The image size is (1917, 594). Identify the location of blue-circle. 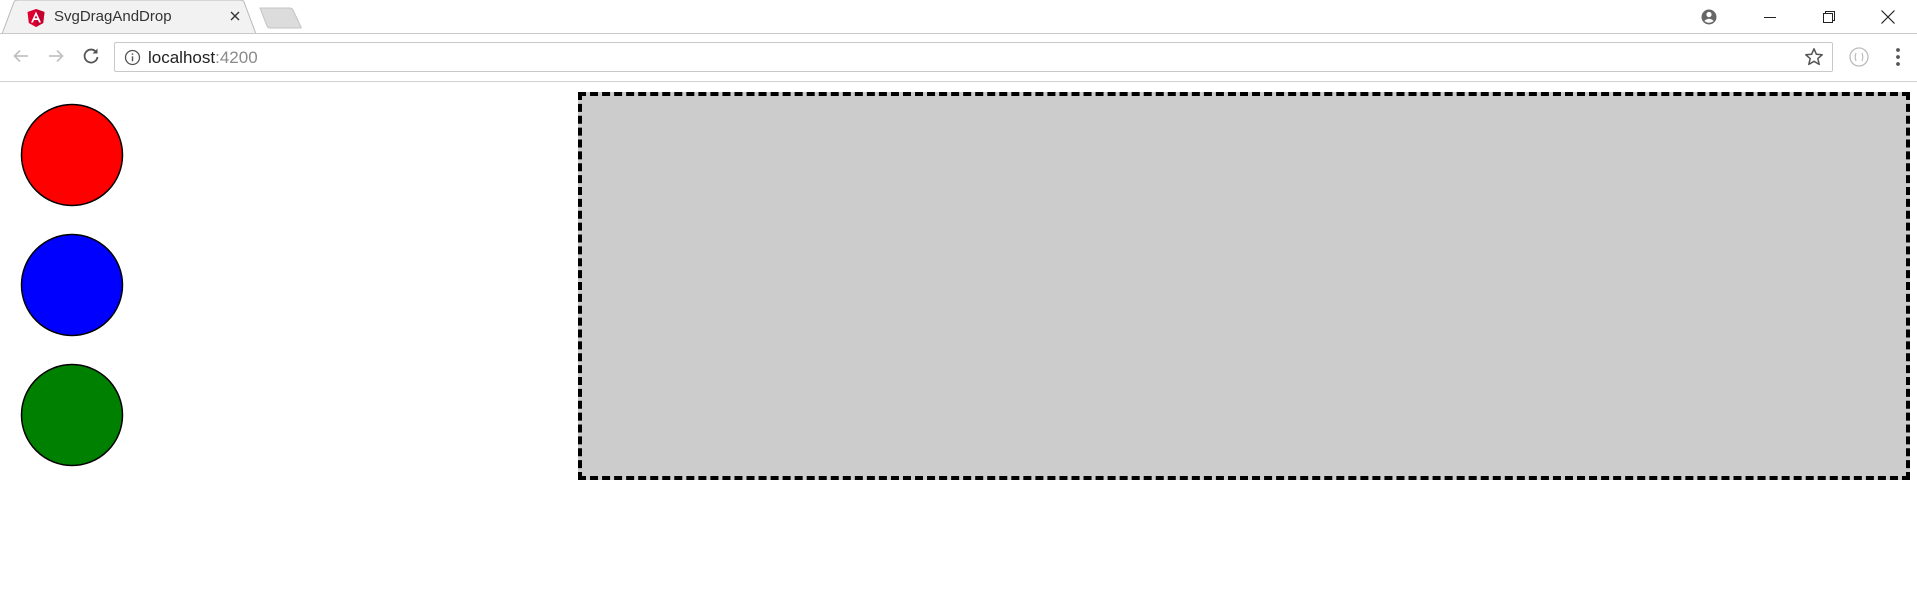
(72, 285).